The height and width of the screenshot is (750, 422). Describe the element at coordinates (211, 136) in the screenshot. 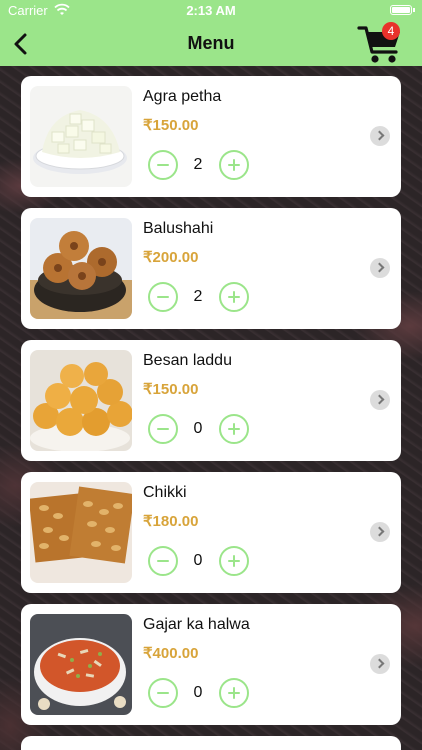

I see `menu-item-card: Agra petha ₹150.00 2` at that location.